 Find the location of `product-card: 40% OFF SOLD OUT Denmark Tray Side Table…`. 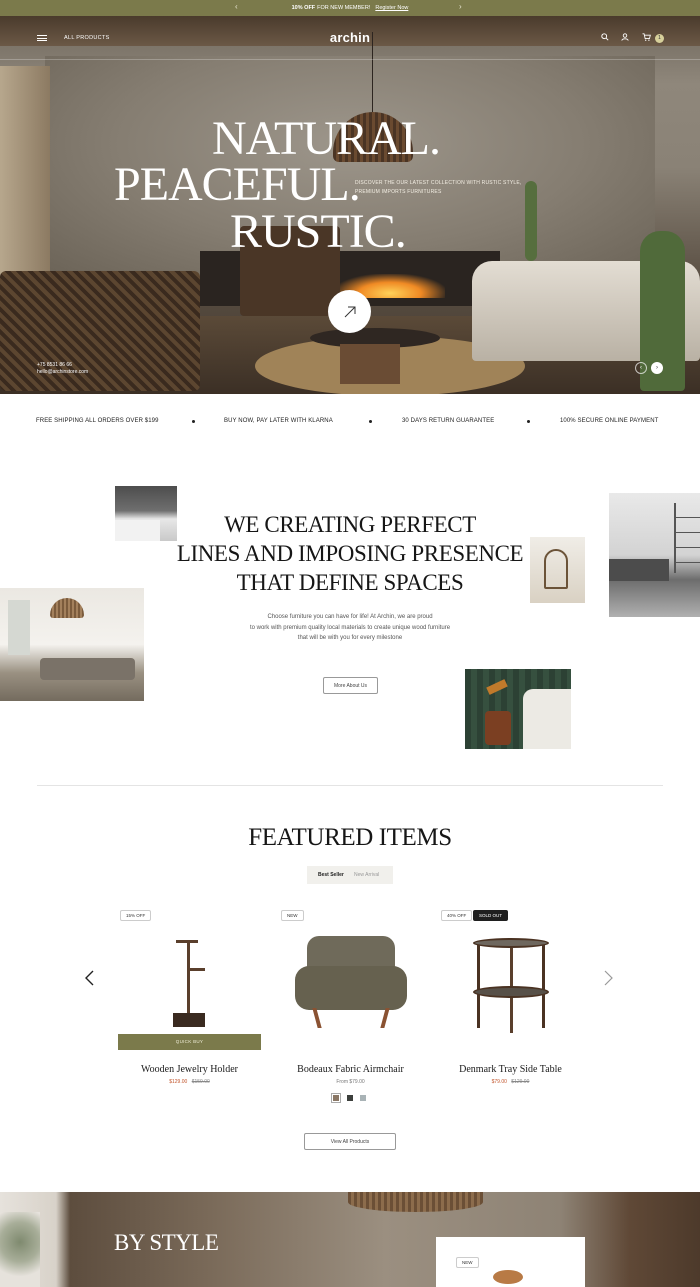

product-card: 40% OFF SOLD OUT Denmark Tray Side Table… is located at coordinates (510, 1000).